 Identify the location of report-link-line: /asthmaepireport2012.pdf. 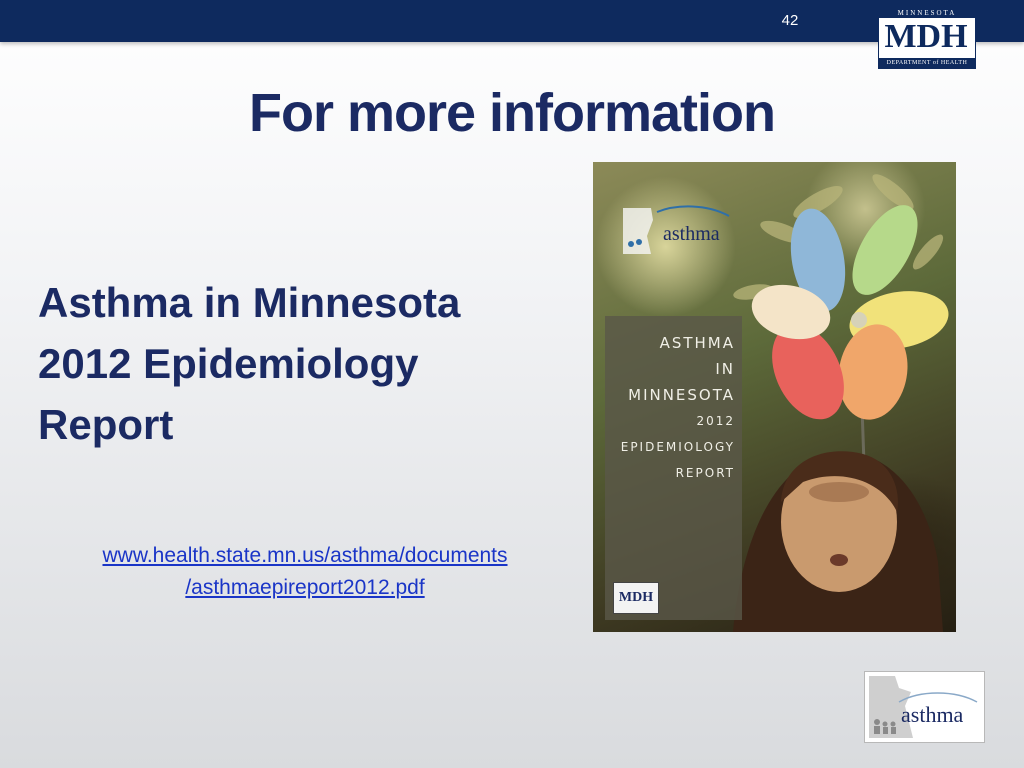
(305, 588).